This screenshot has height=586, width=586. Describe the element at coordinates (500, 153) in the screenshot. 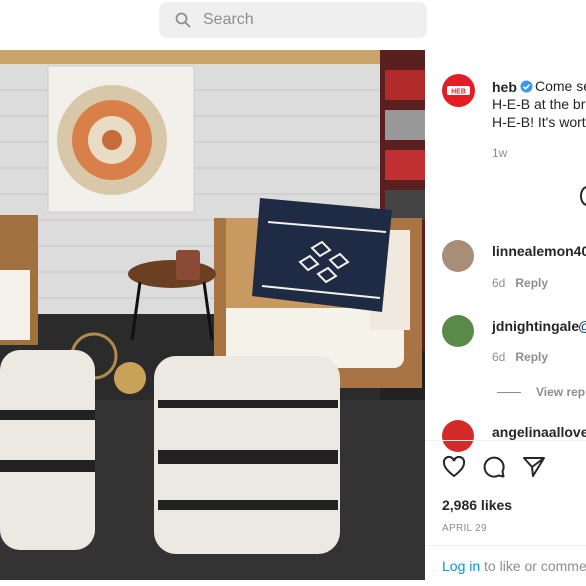

I see `post-time: 1w` at that location.